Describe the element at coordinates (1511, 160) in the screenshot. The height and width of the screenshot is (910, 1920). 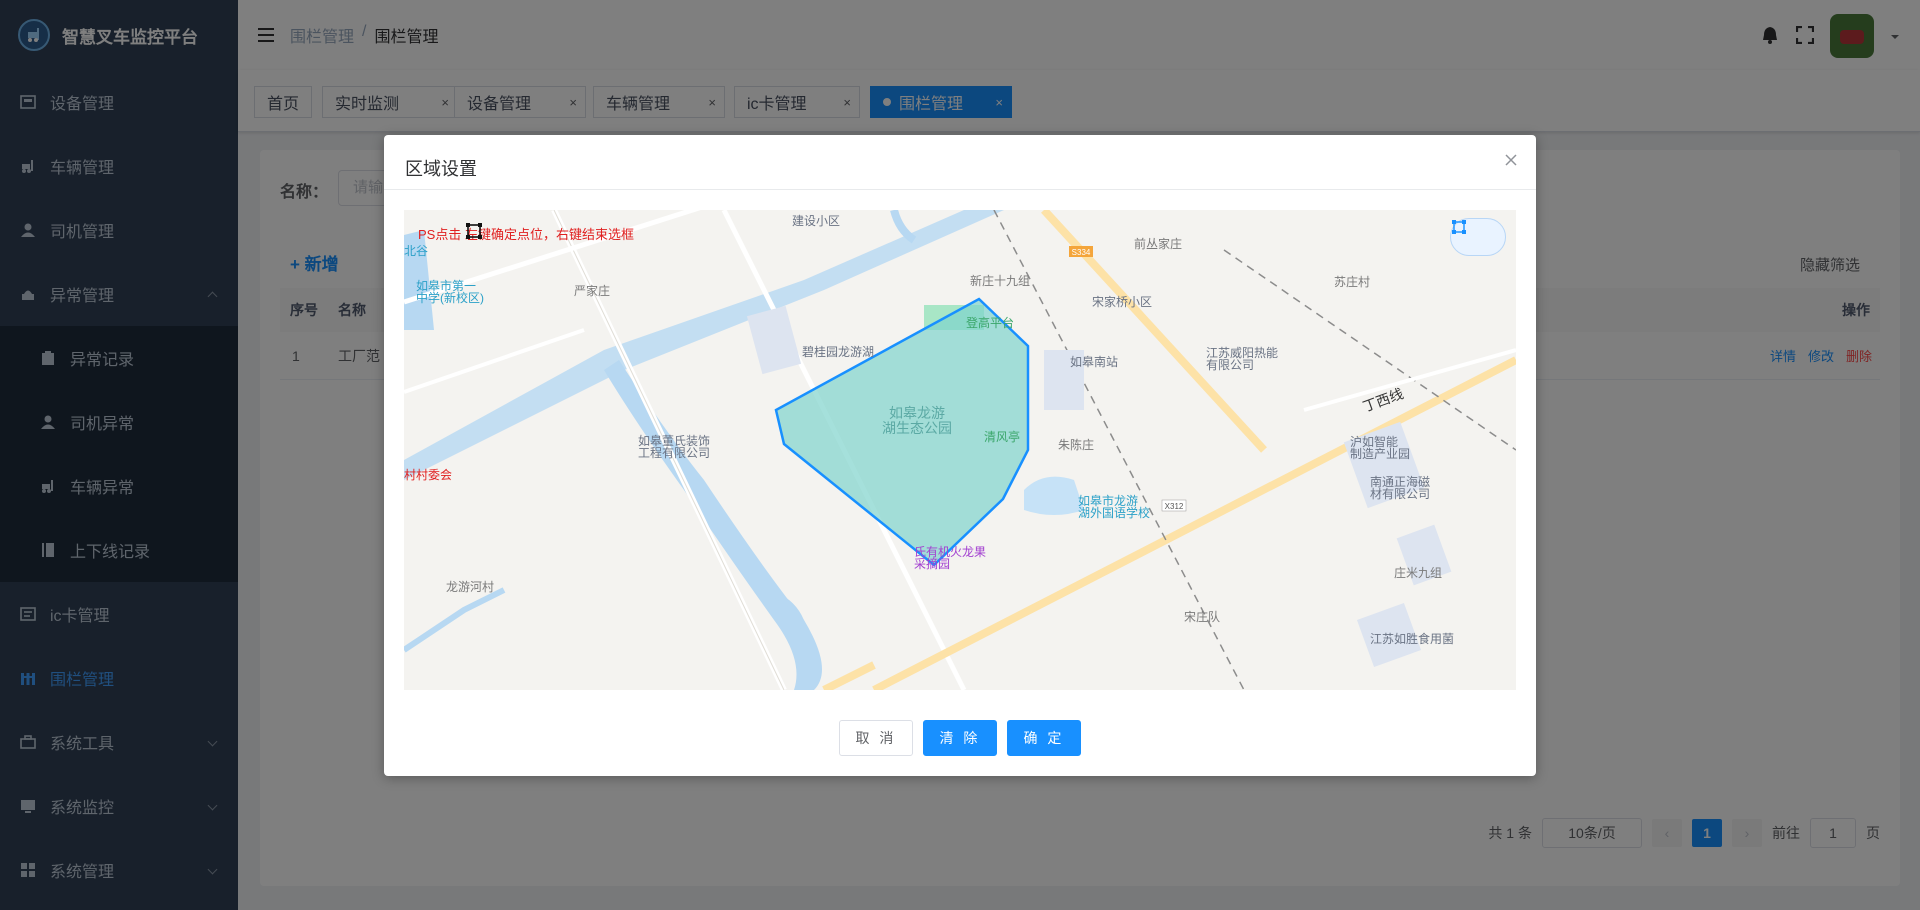
I see `close-icon` at that location.